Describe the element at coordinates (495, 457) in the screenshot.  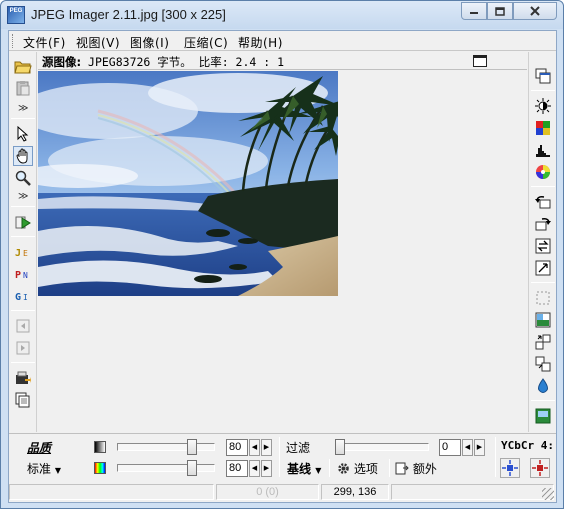
I see `panel-separator` at that location.